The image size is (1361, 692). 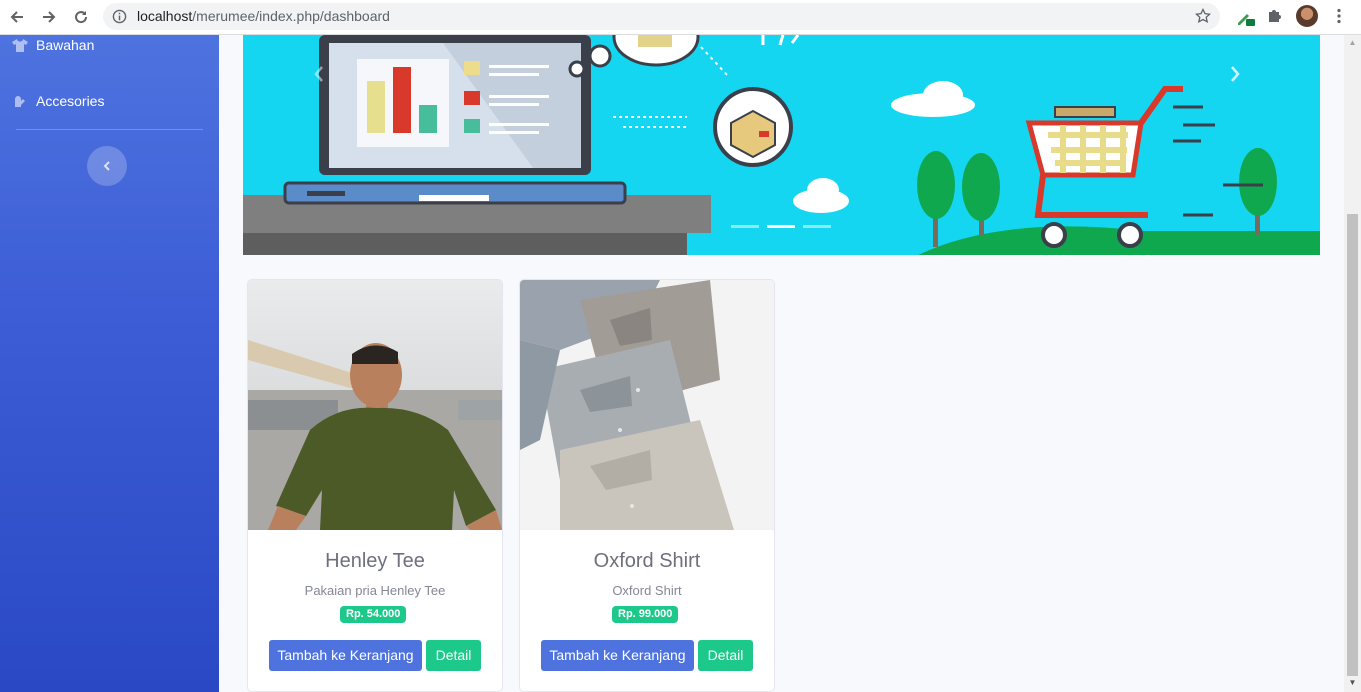 I want to click on sidebar-divider, so click(x=109, y=129).